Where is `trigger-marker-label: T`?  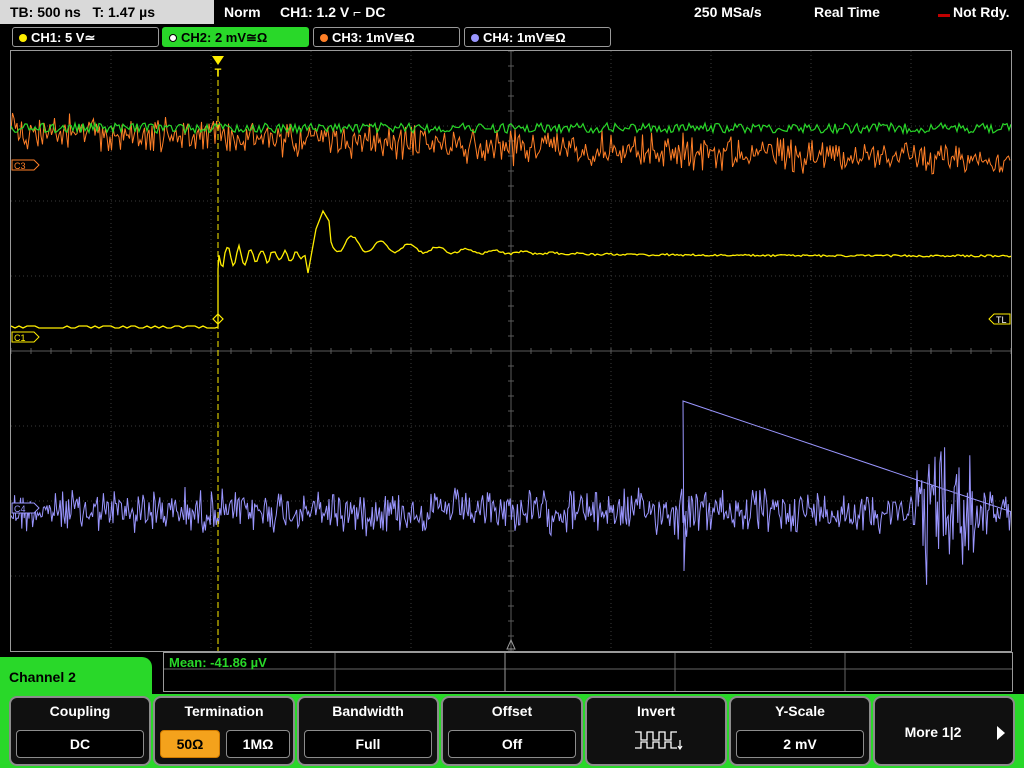
trigger-marker-label: T is located at coordinates (218, 73).